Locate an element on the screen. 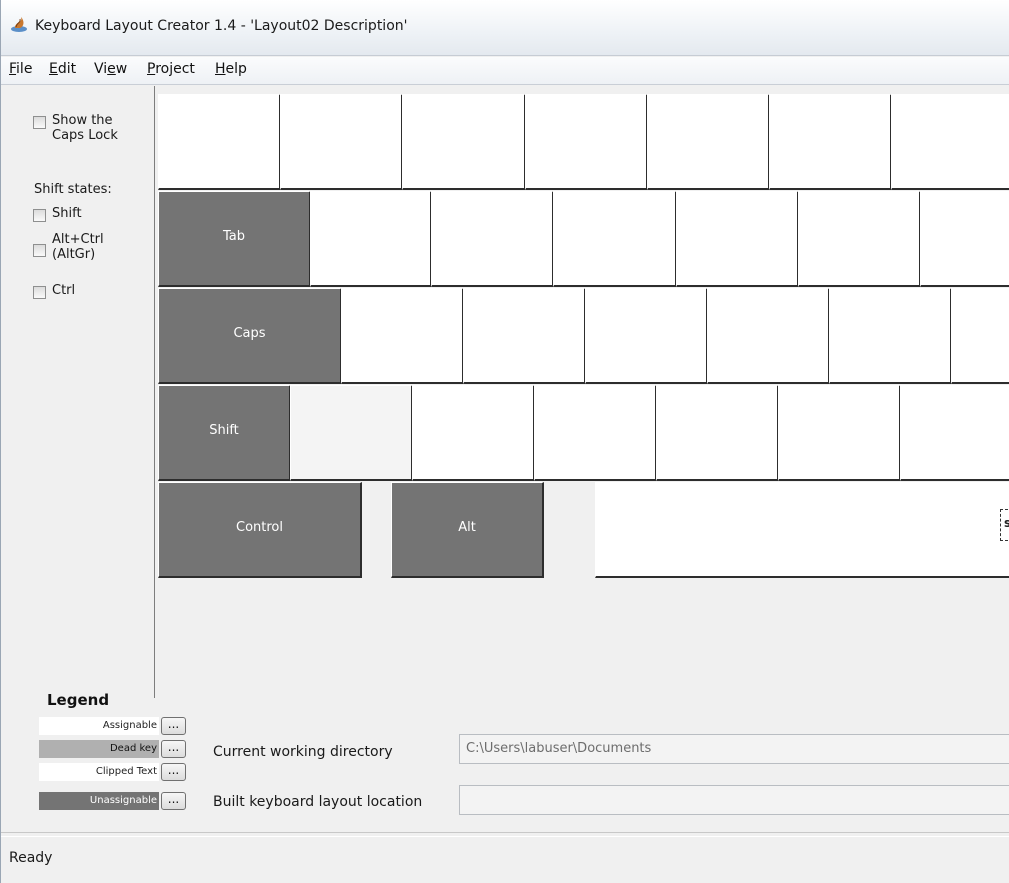  keyboard-layout-creator-icon is located at coordinates (19, 24).